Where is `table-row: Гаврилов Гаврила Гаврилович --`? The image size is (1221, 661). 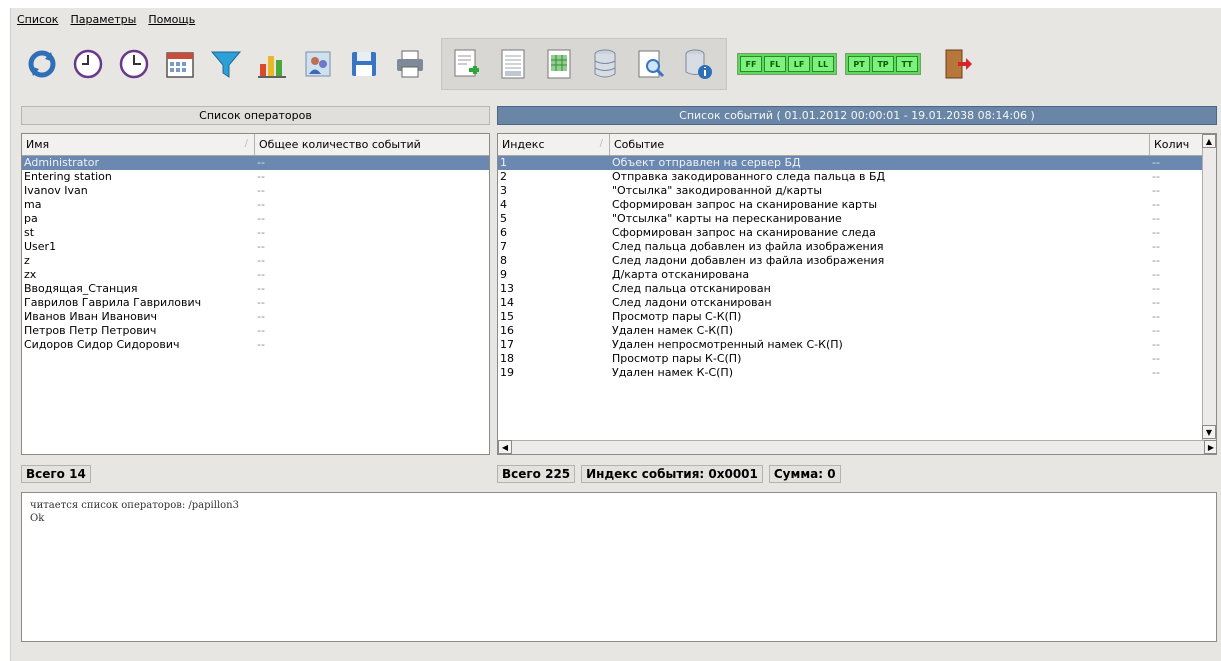 table-row: Гаврилов Гаврила Гаврилович -- is located at coordinates (255, 303).